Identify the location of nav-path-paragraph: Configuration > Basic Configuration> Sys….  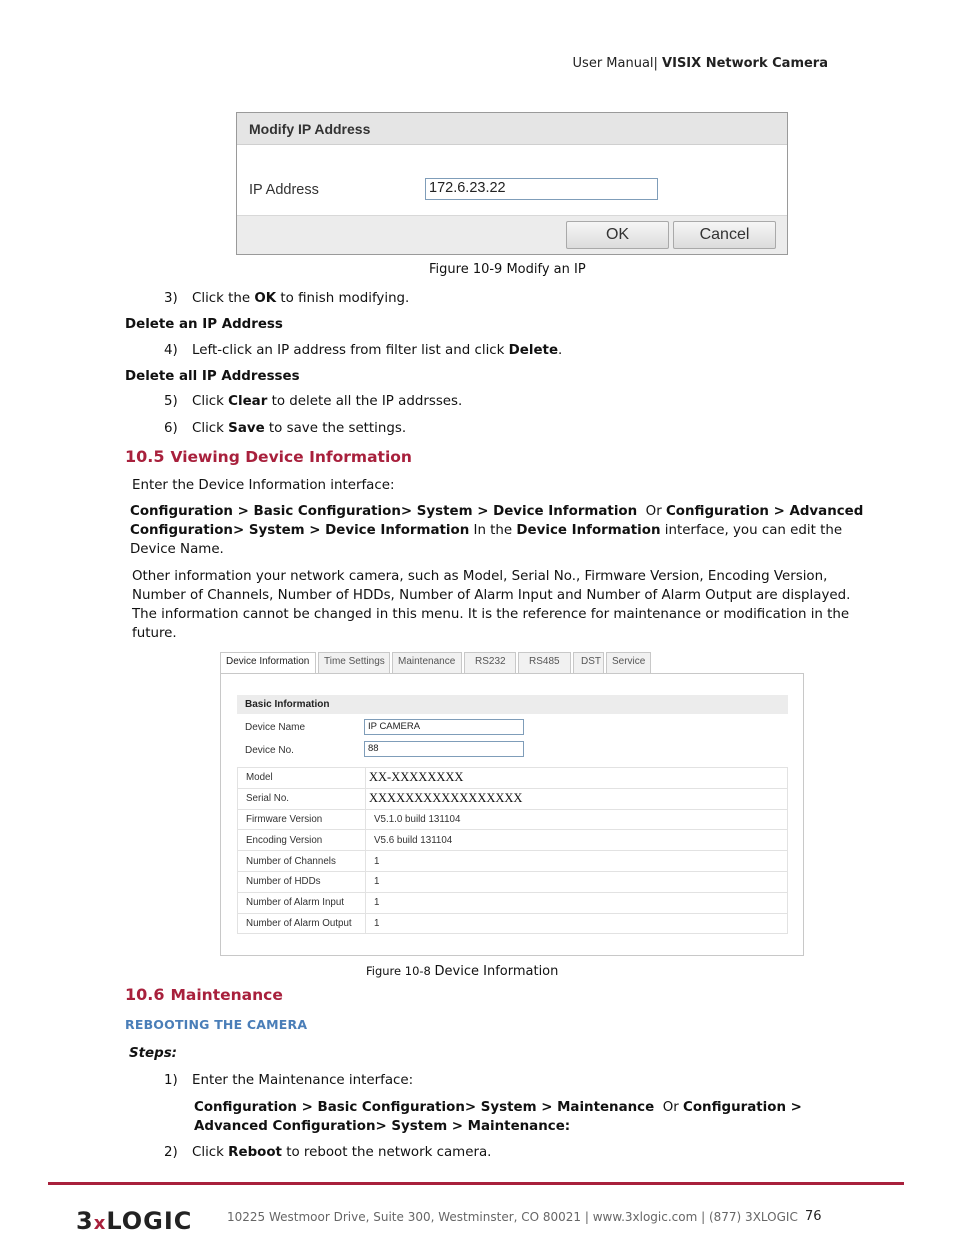
(498, 1117).